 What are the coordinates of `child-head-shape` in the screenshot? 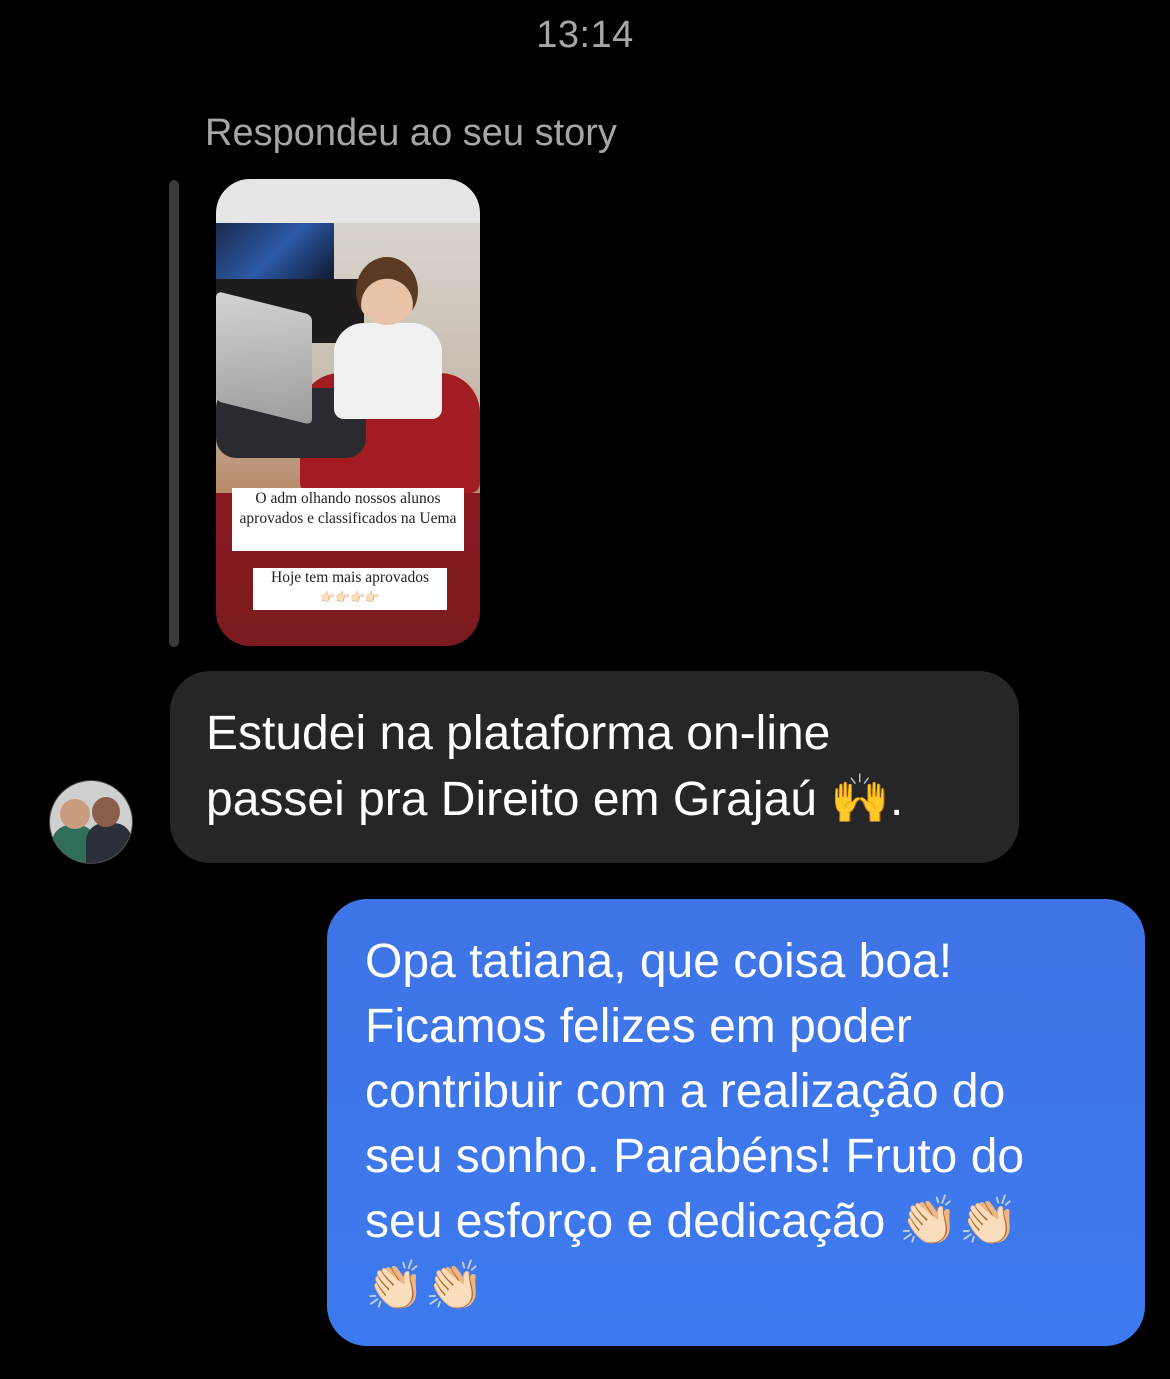 It's located at (387, 291).